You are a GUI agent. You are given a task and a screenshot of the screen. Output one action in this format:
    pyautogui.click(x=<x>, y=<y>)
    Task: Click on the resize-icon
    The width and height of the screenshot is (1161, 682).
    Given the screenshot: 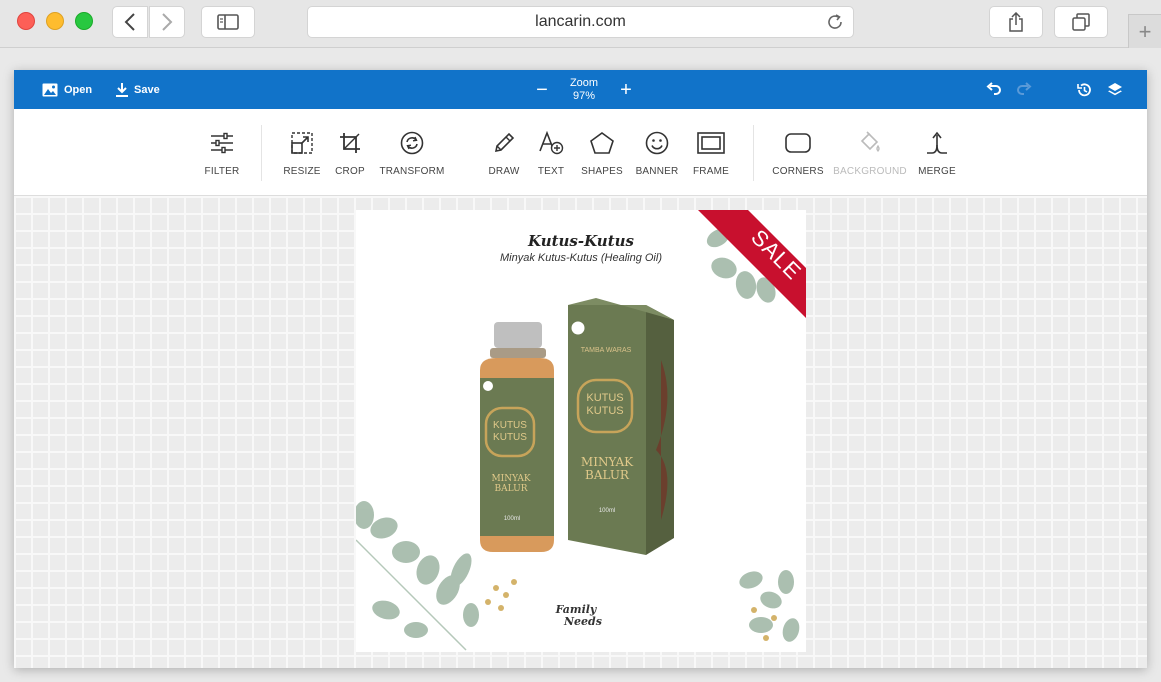 What is the action you would take?
    pyautogui.click(x=302, y=143)
    